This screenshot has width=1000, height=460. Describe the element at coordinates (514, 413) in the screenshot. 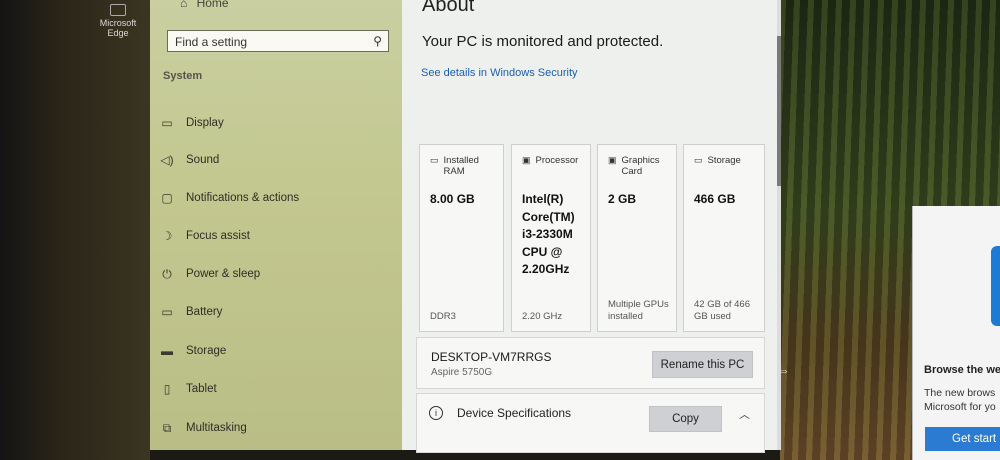

I see `device-specifications-label: Device Specifications` at that location.